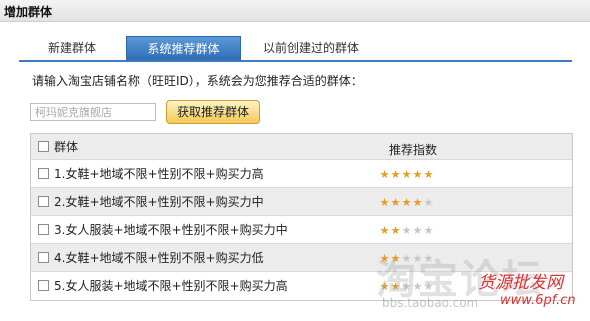 This screenshot has height=321, width=590. What do you see at coordinates (171, 229) in the screenshot?
I see `group-label: 3.女人服装+地域不限+性别不限+购买力中` at bounding box center [171, 229].